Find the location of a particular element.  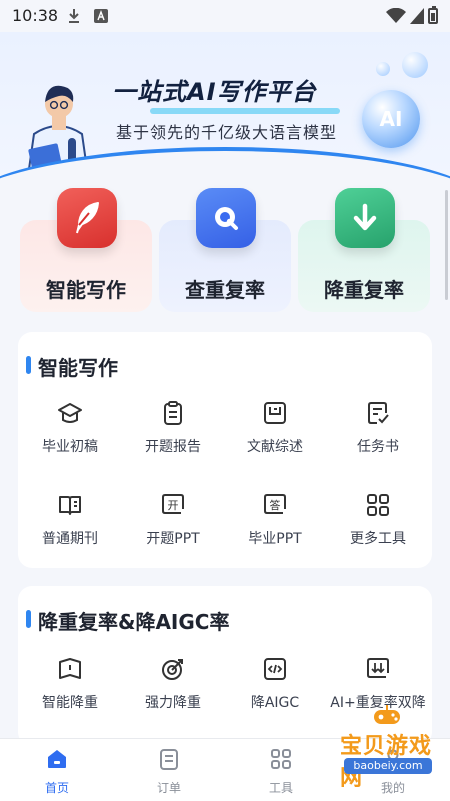

a-badge-icon is located at coordinates (101, 16).